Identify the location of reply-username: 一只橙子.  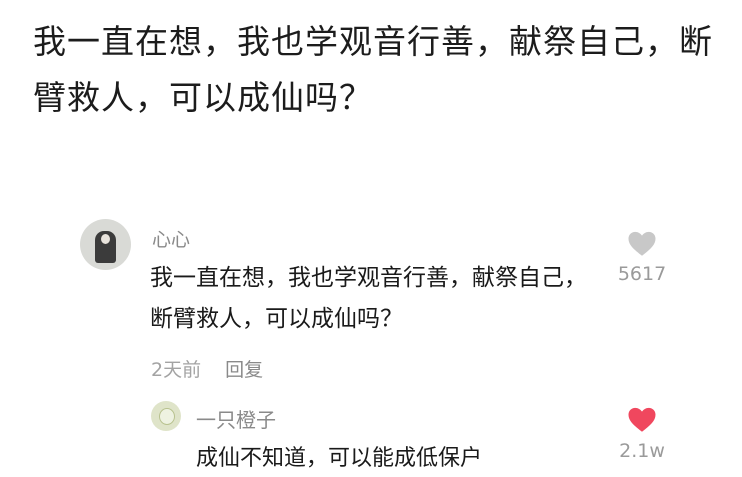
(236, 418).